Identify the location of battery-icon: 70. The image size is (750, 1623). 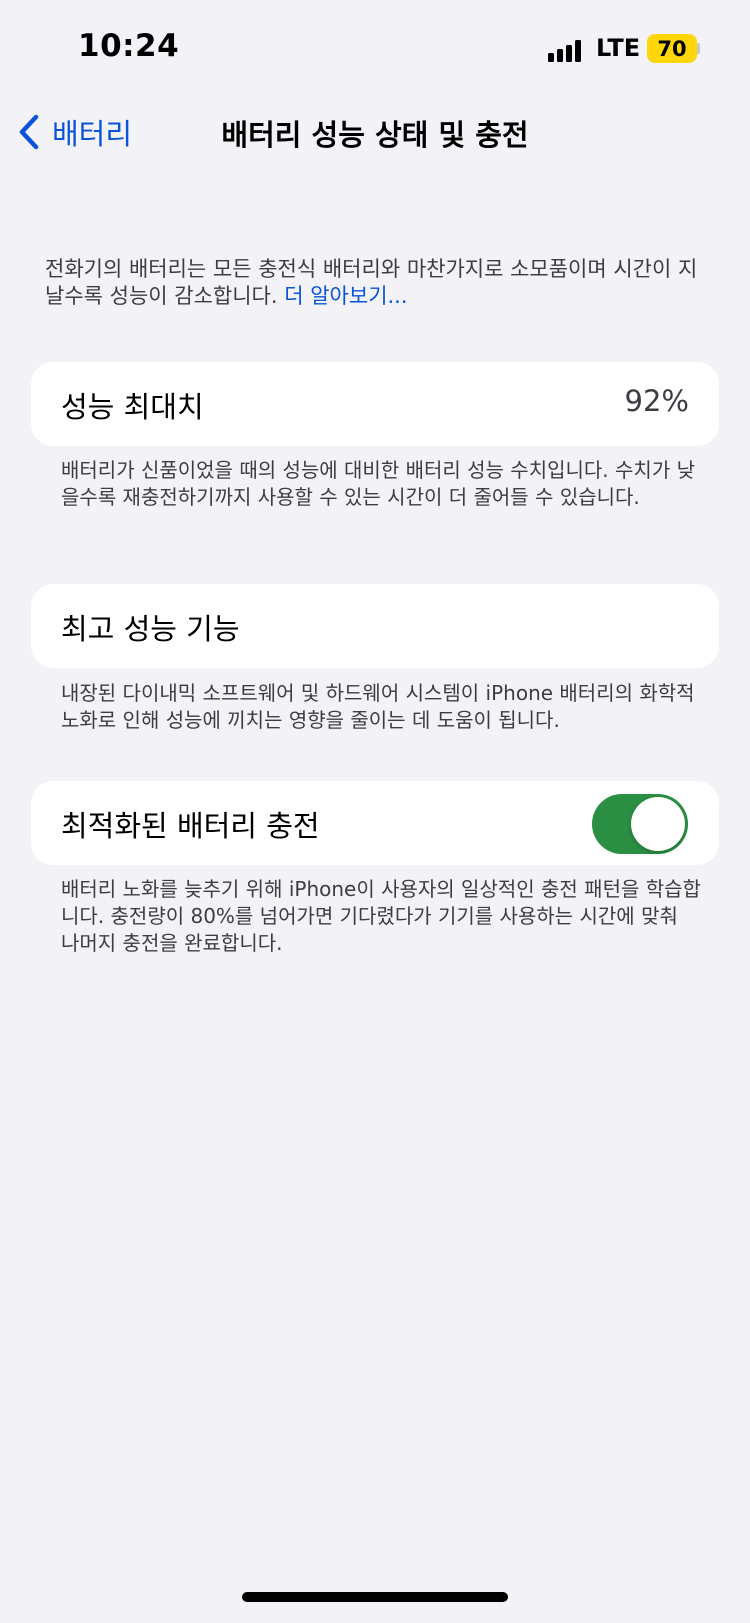
(672, 48).